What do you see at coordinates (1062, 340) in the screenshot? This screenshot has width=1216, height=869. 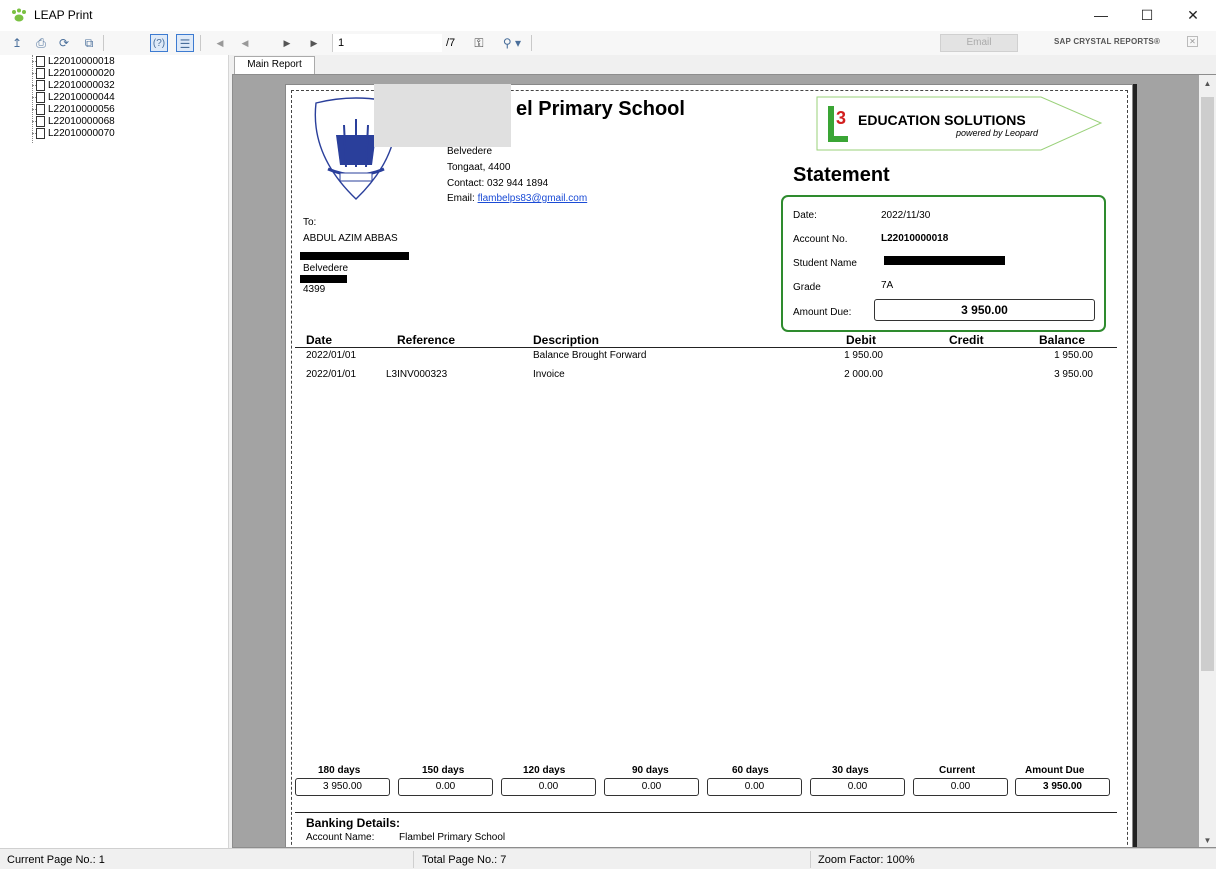 I see `column-header-balance: Balance` at bounding box center [1062, 340].